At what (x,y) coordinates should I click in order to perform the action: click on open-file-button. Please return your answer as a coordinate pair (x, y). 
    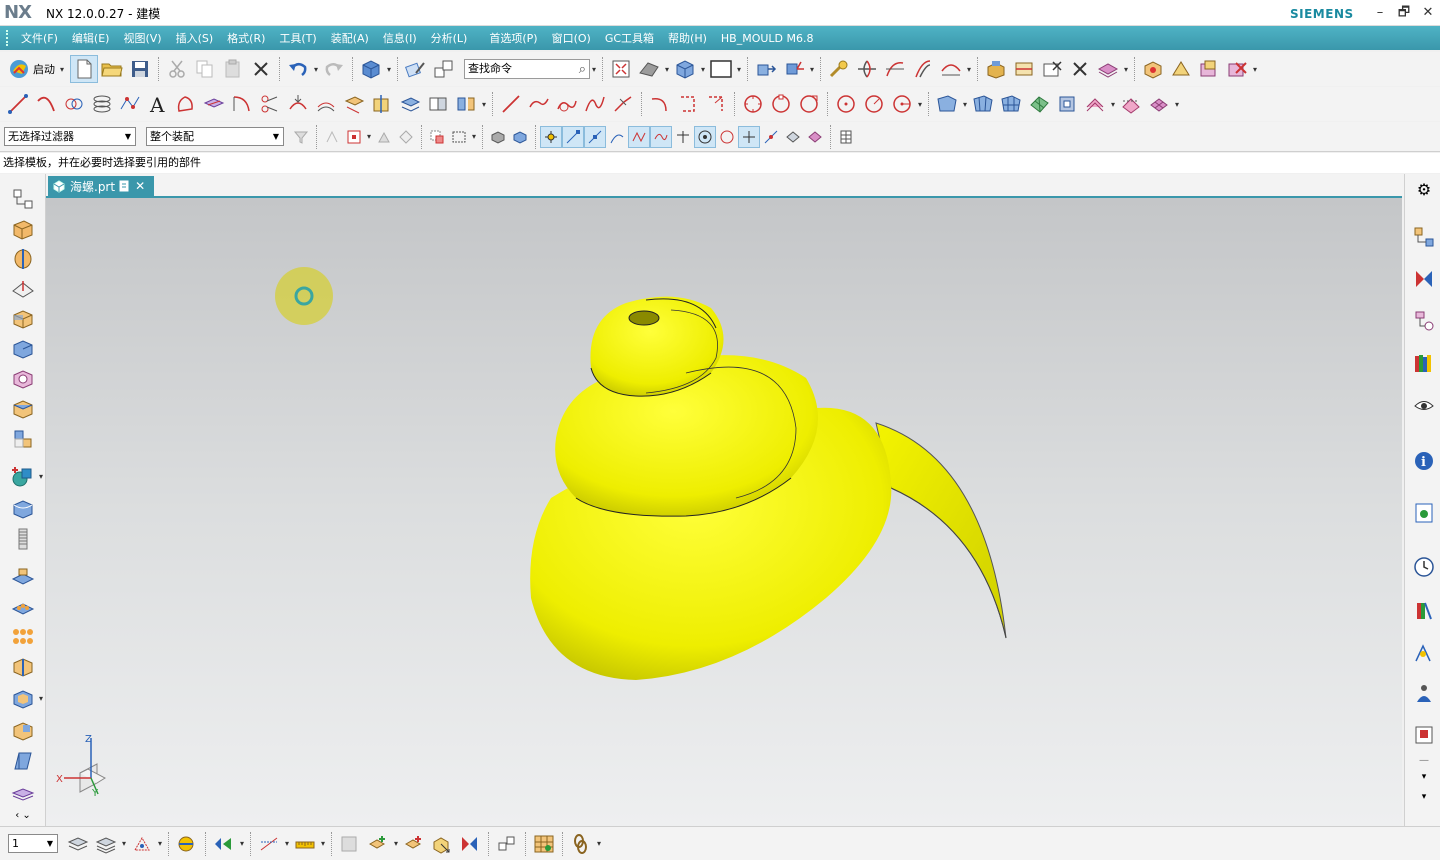
    Looking at the image, I should click on (112, 69).